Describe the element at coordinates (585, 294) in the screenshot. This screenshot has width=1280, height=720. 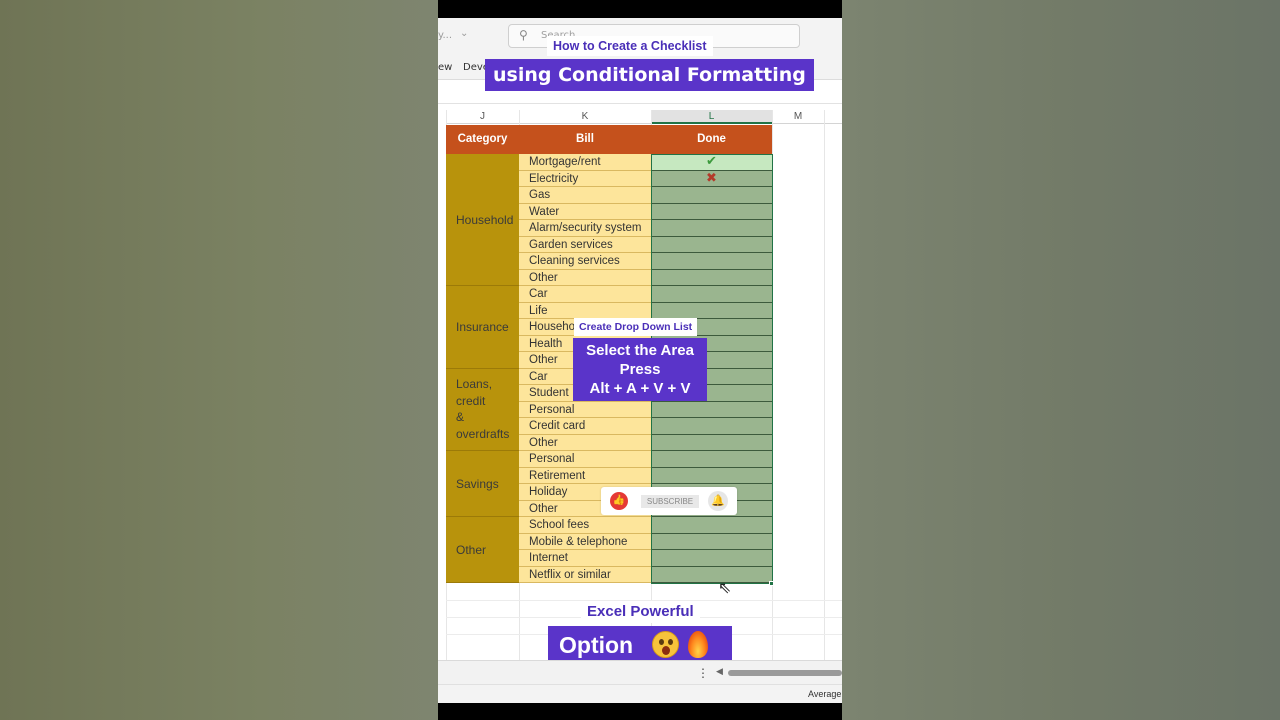
I see `bill-cell: Car` at that location.